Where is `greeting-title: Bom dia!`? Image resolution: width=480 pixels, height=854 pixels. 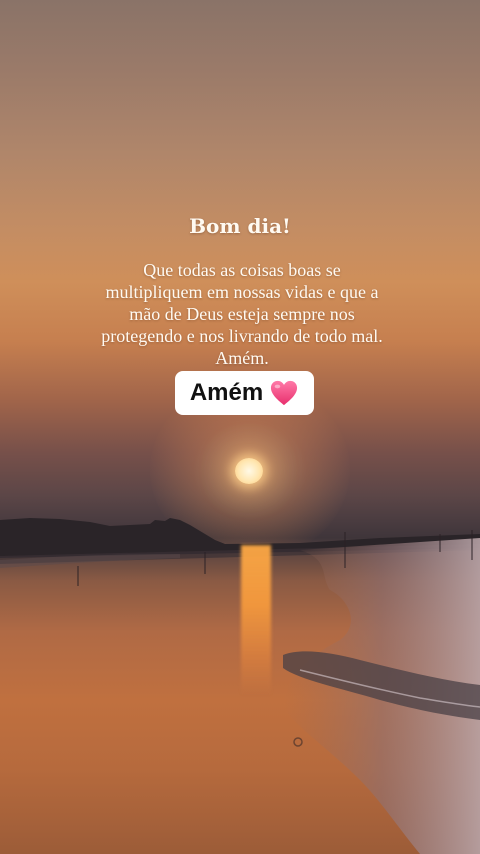
greeting-title: Bom dia! is located at coordinates (240, 226).